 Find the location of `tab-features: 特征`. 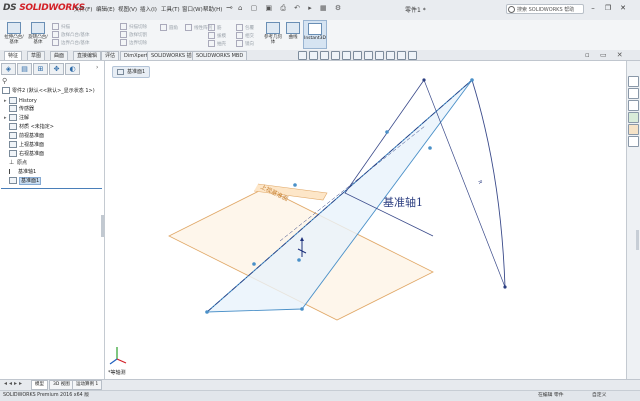

tab-features: 特征 is located at coordinates (13, 55).